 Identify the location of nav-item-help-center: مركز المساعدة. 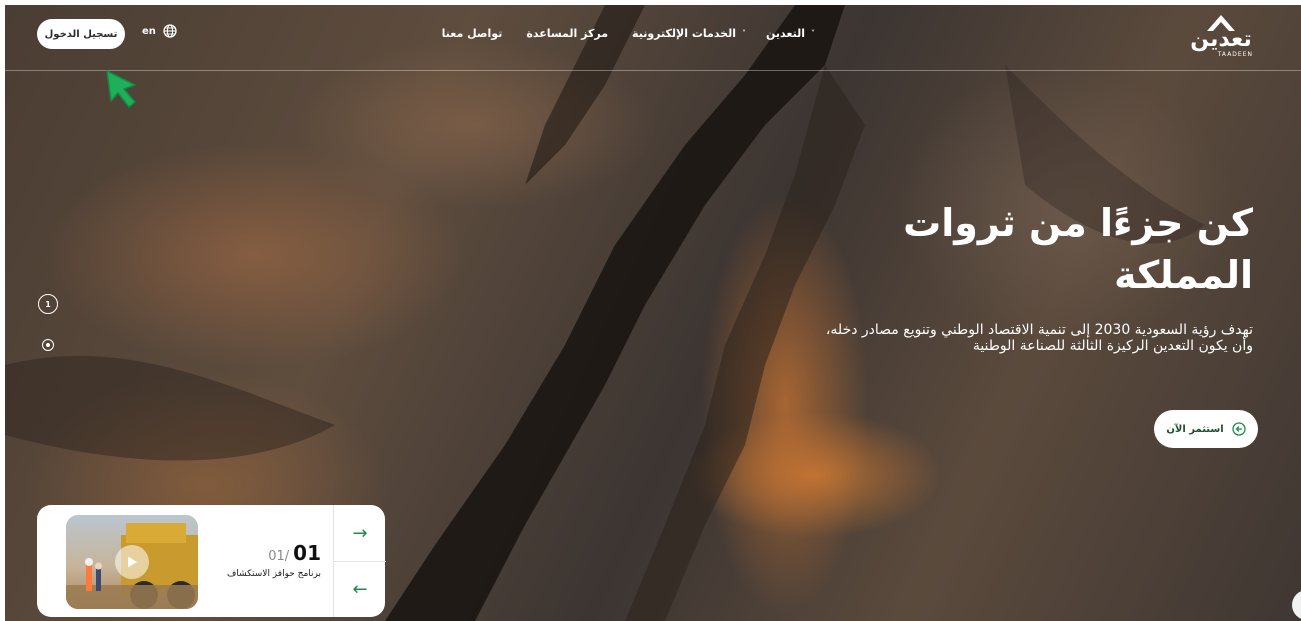
(567, 33).